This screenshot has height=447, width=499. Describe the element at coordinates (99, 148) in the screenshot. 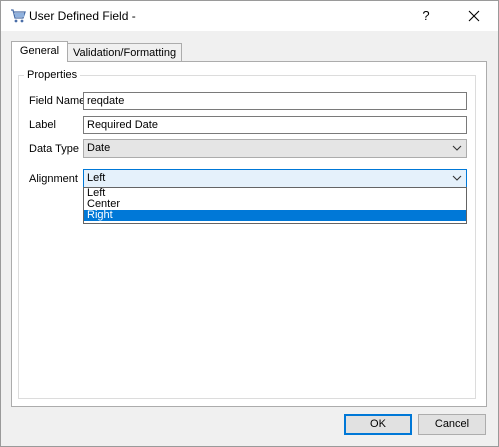

I see `data-type-value: Date` at that location.